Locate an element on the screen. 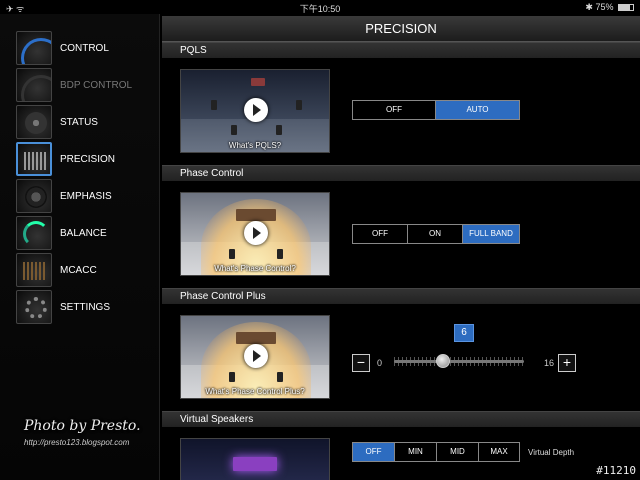  sidebar-item-status: STATUS is located at coordinates (86, 122).